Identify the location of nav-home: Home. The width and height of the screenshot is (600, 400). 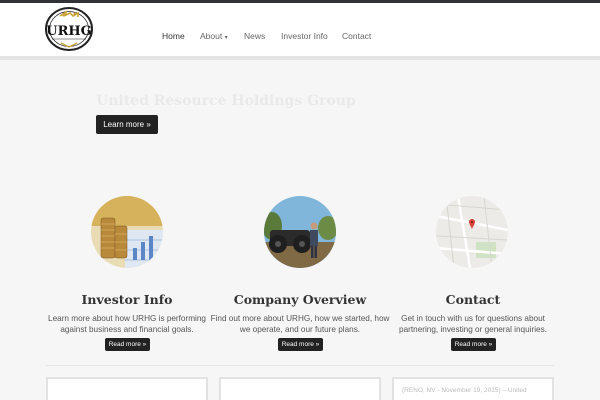
(173, 36).